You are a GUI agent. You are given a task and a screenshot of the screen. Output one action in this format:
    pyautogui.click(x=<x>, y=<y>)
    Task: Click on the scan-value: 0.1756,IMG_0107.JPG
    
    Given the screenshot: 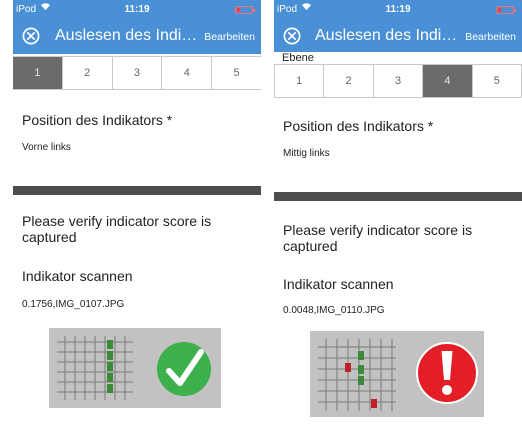 What is the action you would take?
    pyautogui.click(x=73, y=304)
    